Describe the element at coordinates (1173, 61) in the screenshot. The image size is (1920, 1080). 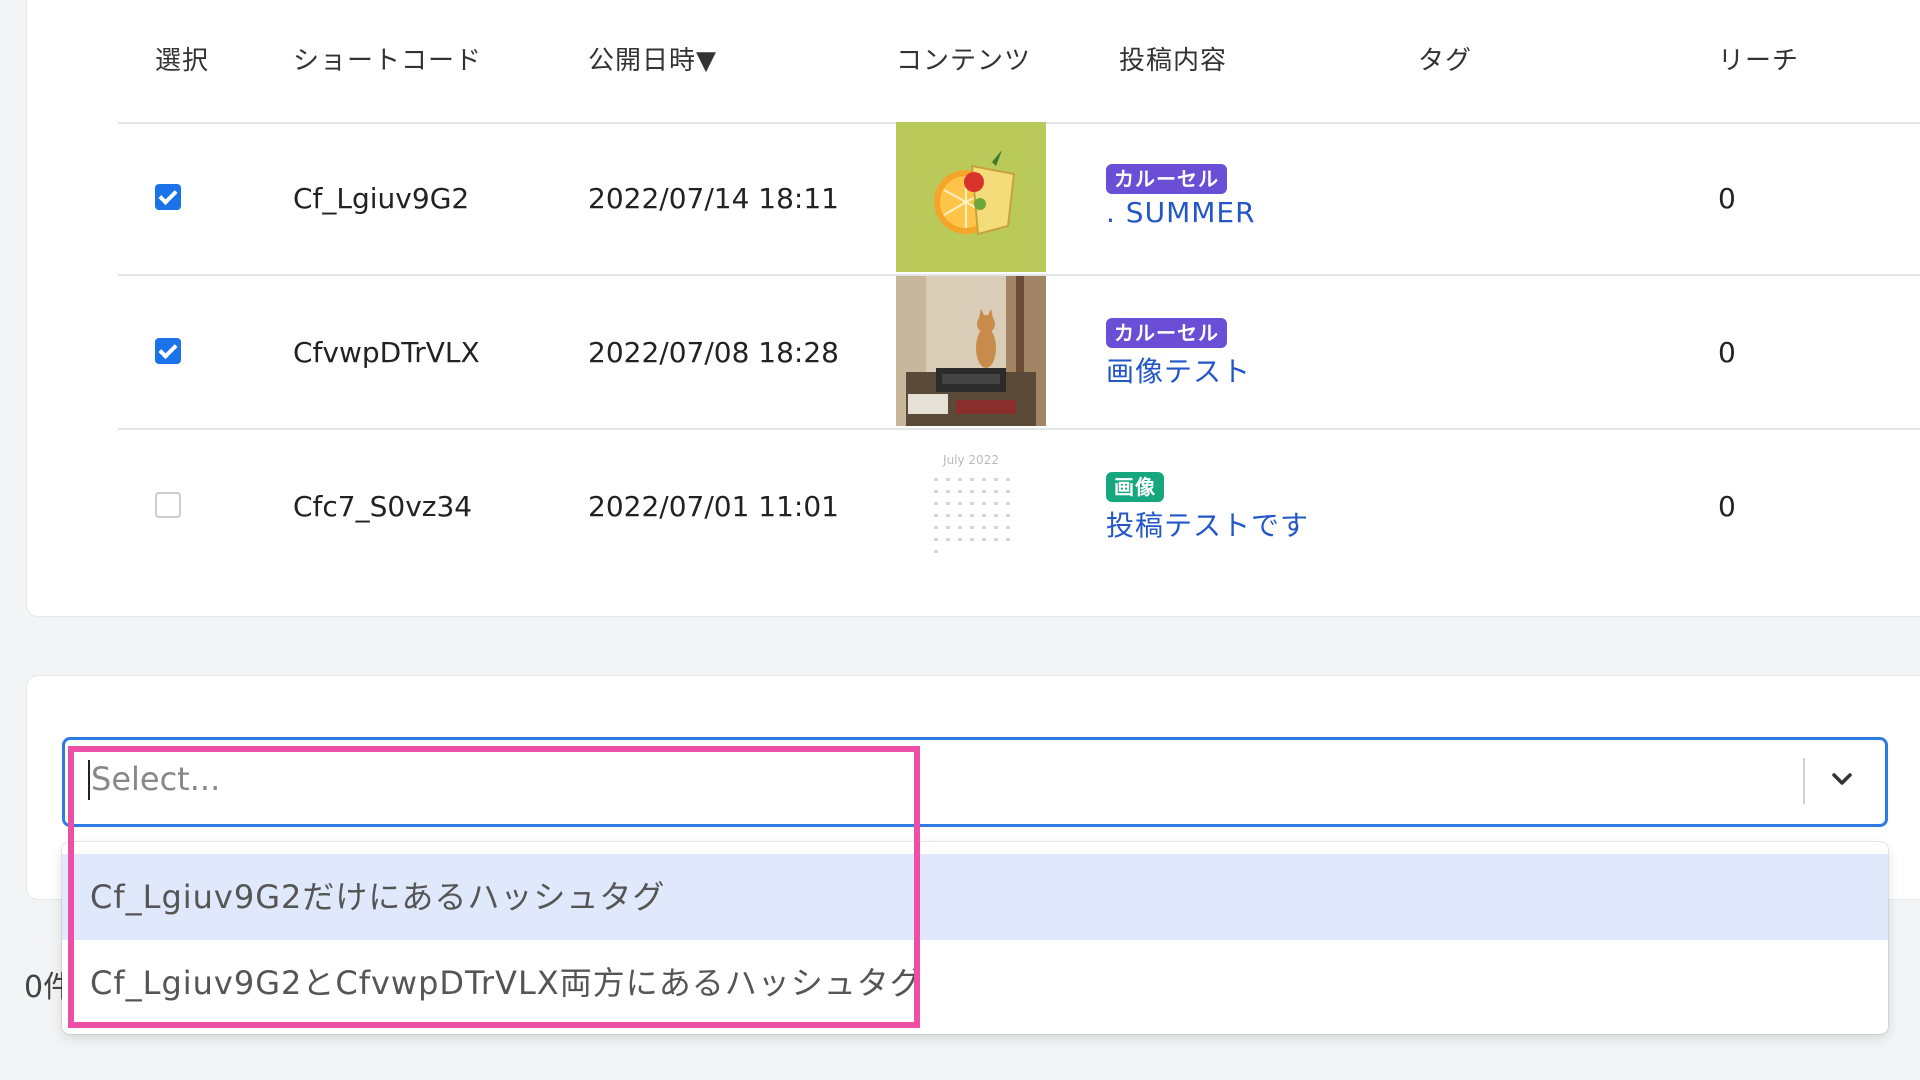
I see `header-post: 投稿内容` at that location.